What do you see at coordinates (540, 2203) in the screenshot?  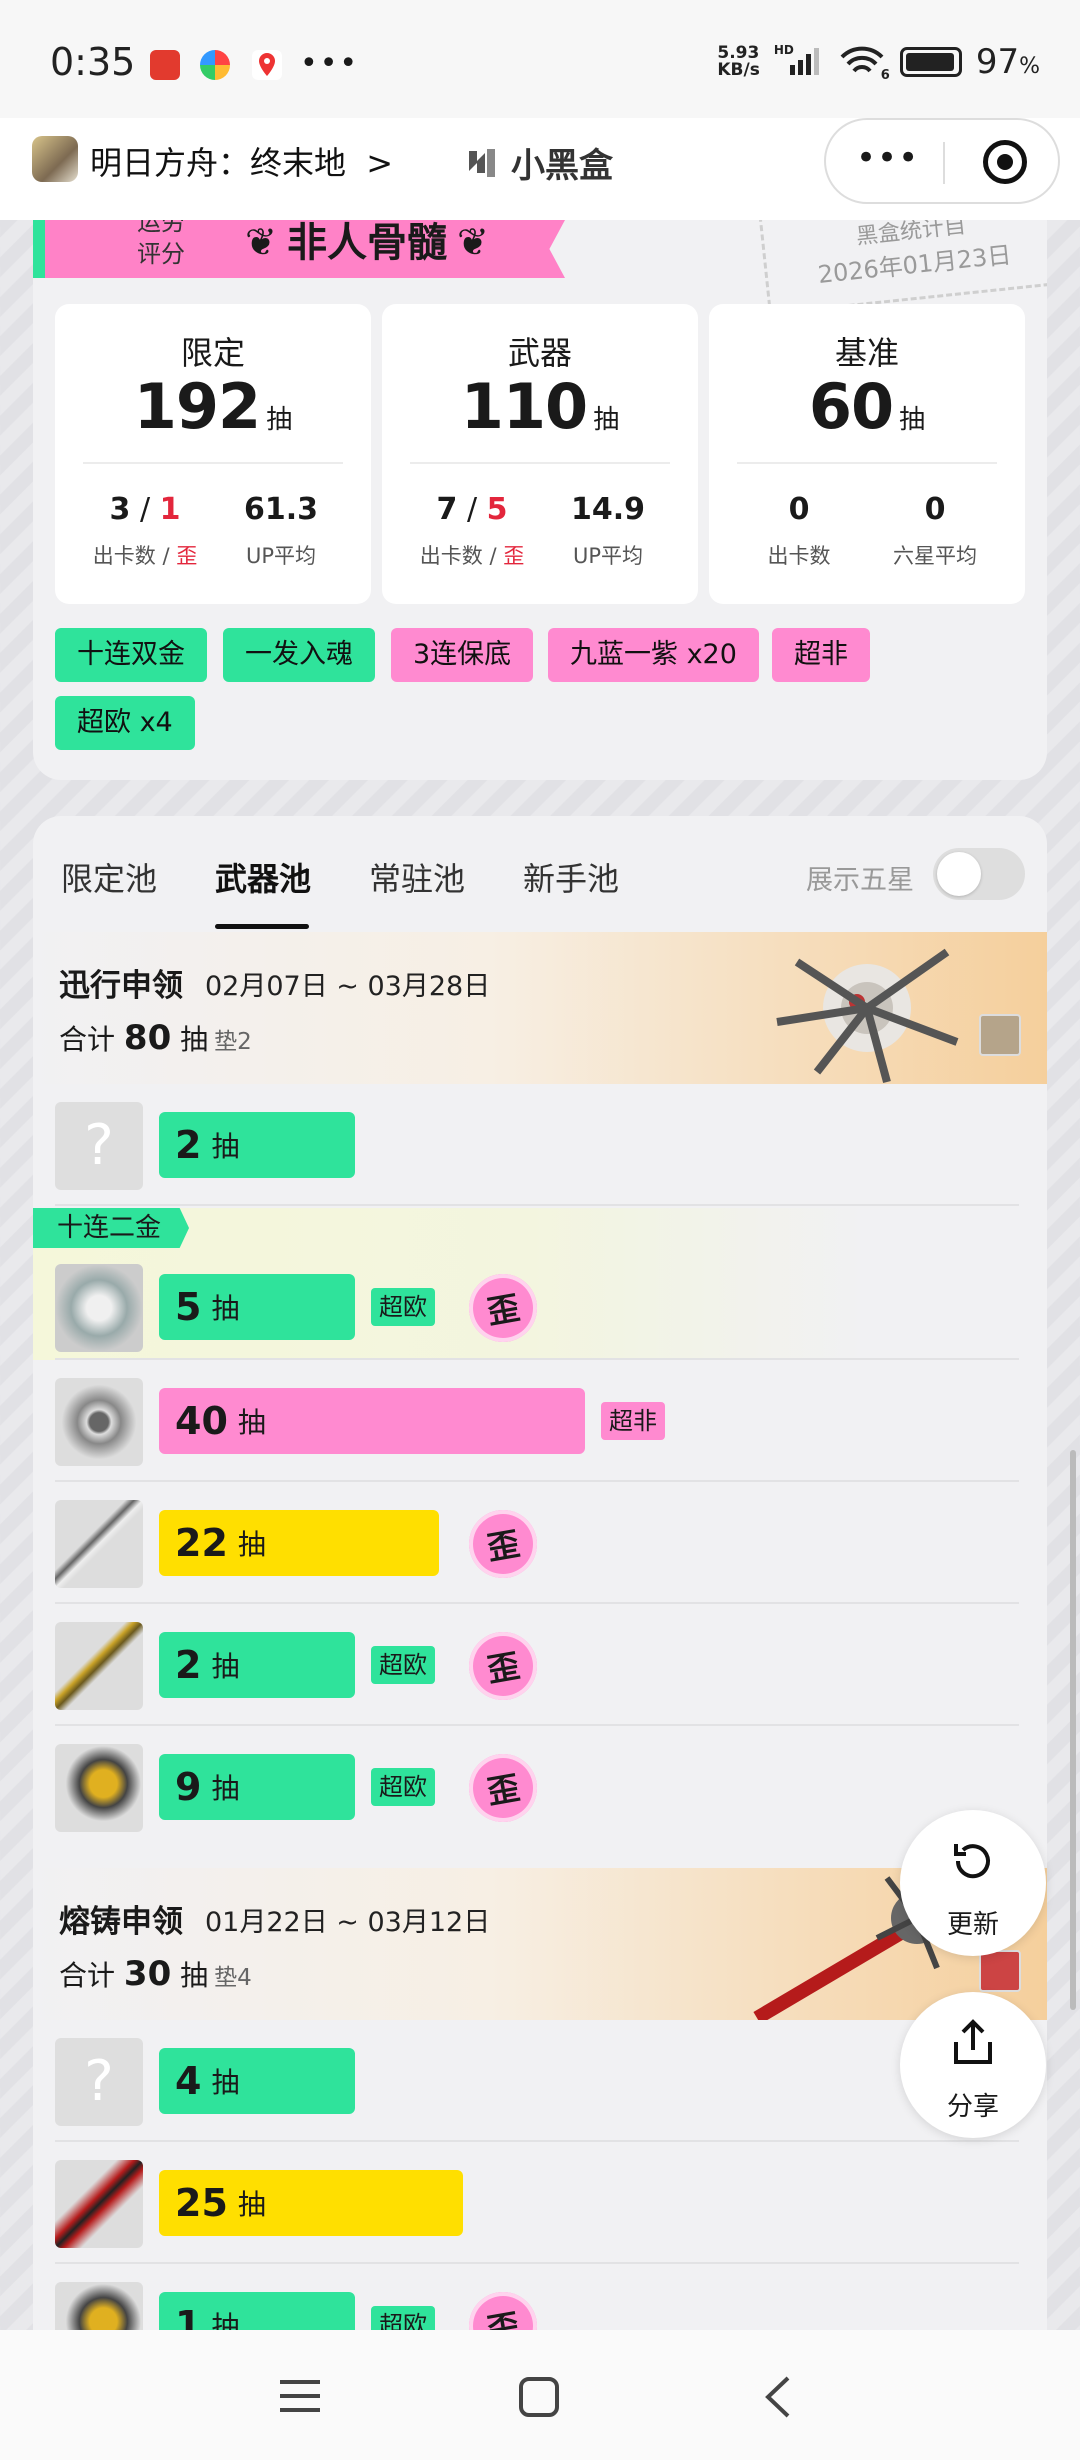 I see `pull-row: 25 抽` at bounding box center [540, 2203].